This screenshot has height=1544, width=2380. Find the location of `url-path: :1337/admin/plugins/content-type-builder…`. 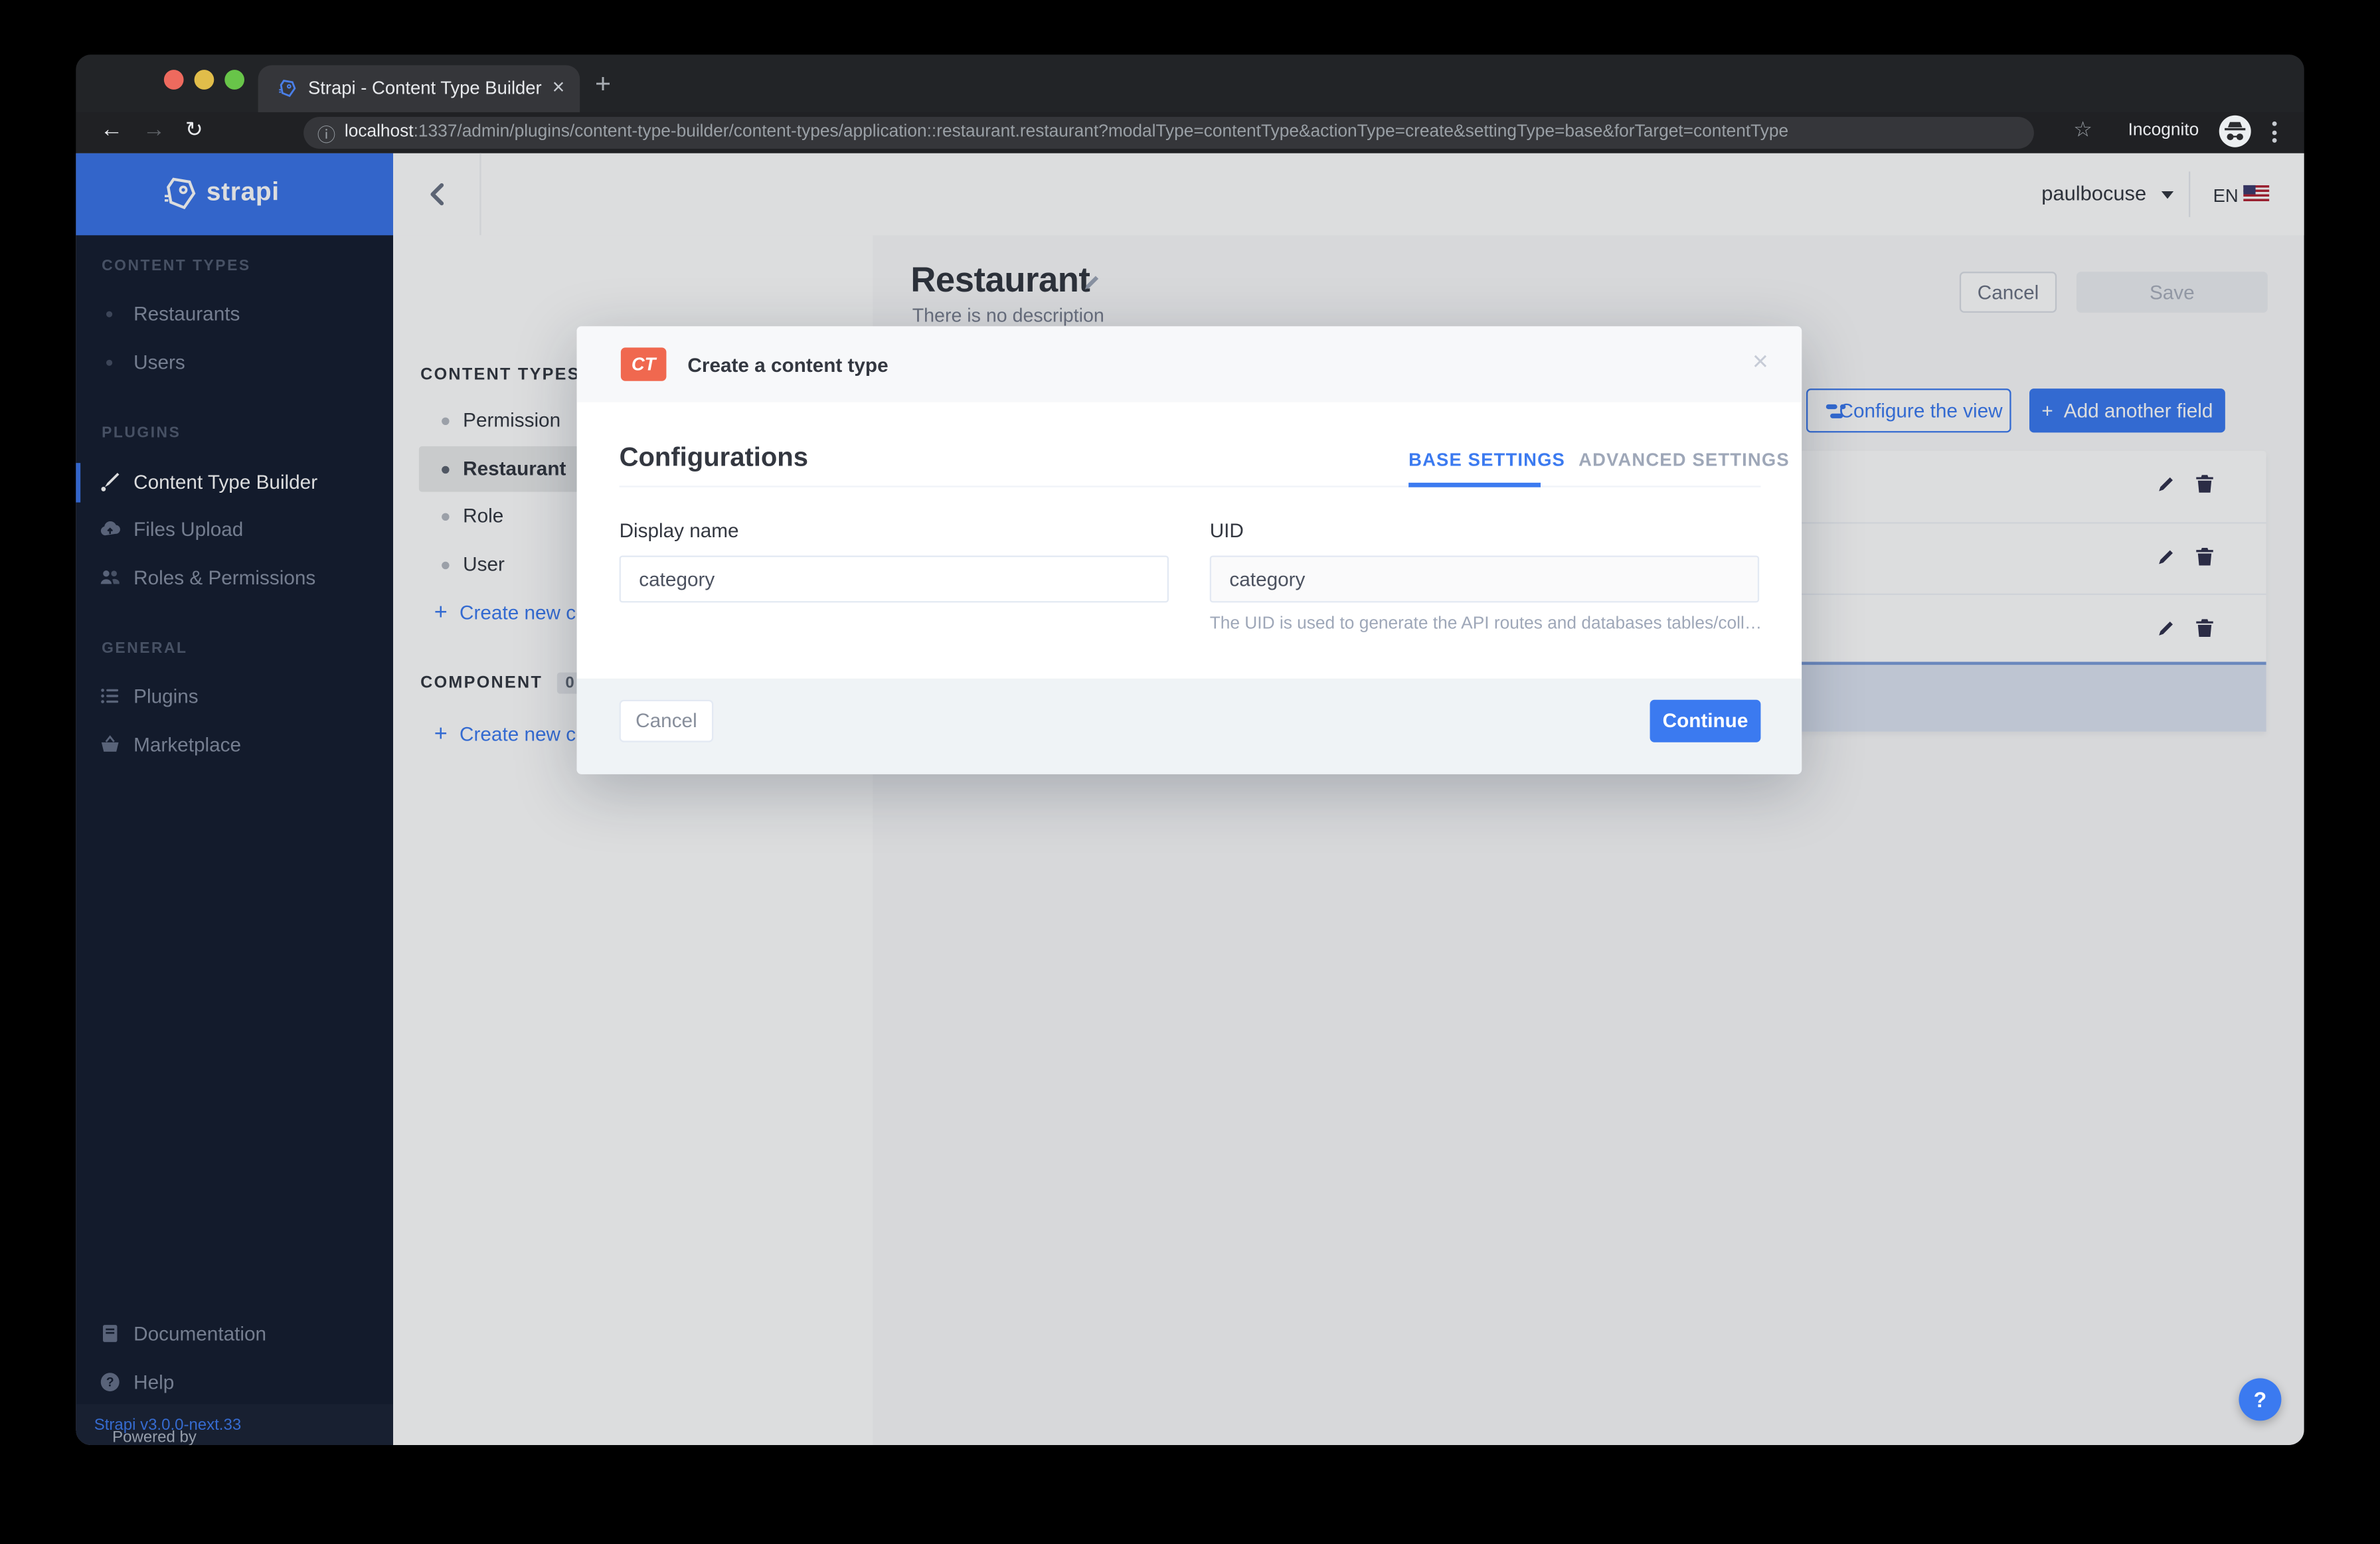

url-path: :1337/admin/plugins/content-type-builder… is located at coordinates (1101, 132).